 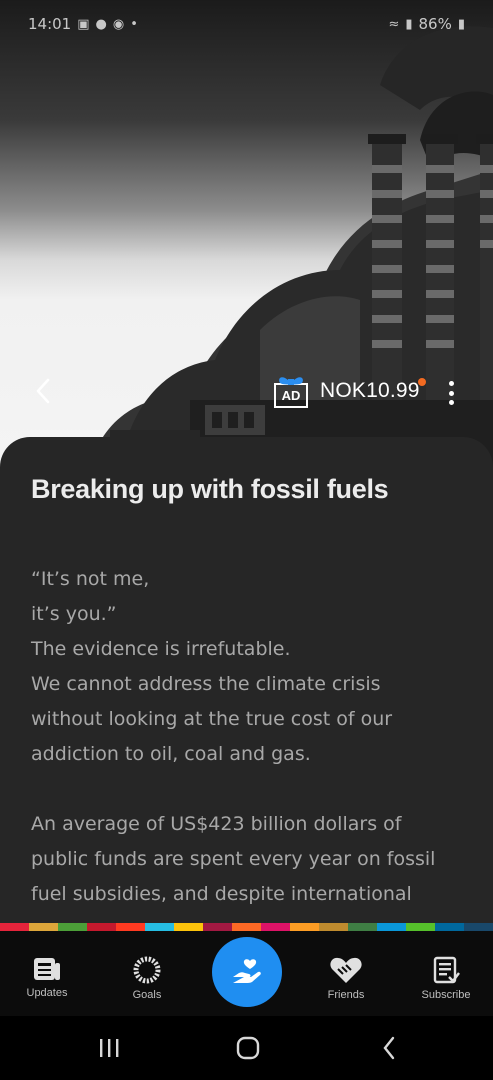 I want to click on article-title: Breaking up with fossil fuels, so click(x=210, y=489).